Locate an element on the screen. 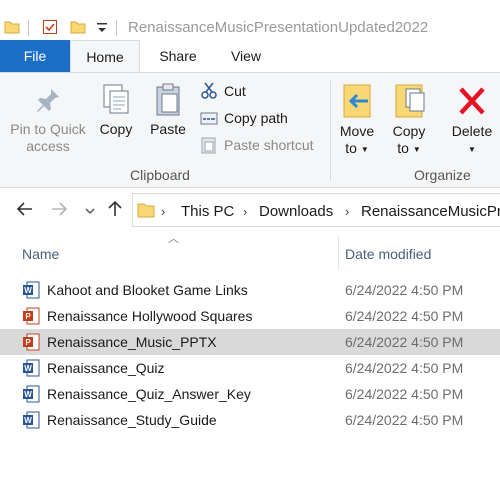 The width and height of the screenshot is (500, 500). sort-ascending-icon: ︿ is located at coordinates (173, 239).